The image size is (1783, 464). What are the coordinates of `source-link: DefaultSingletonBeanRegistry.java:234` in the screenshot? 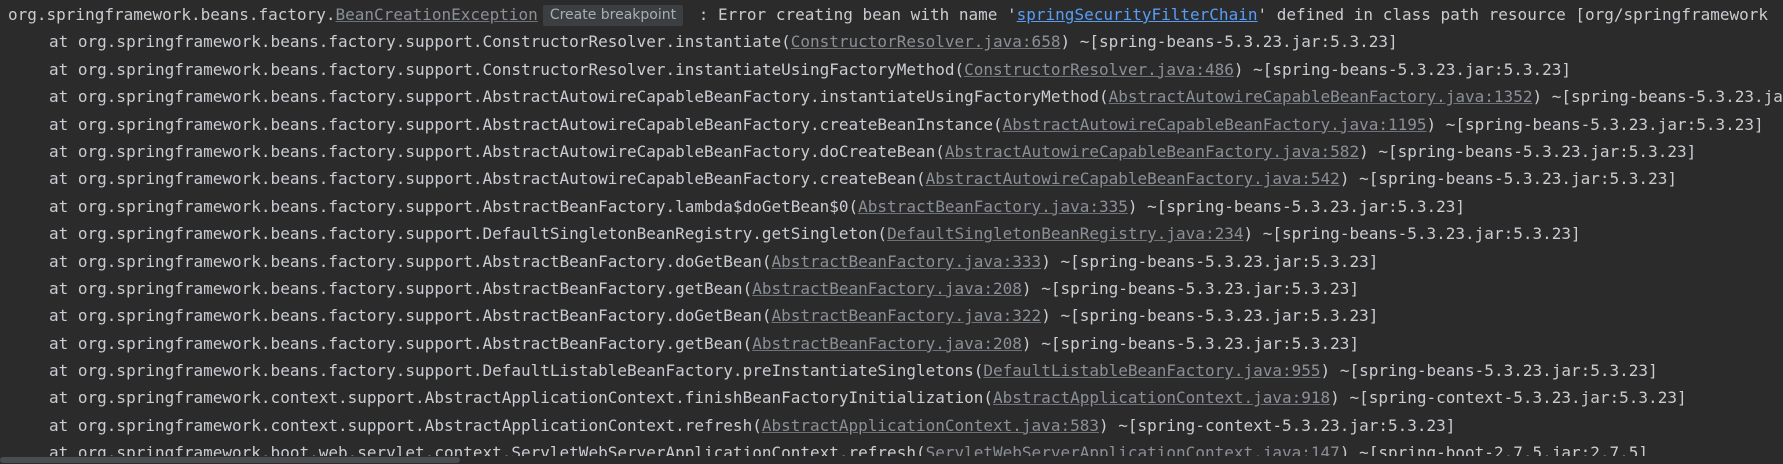 It's located at (1065, 233).